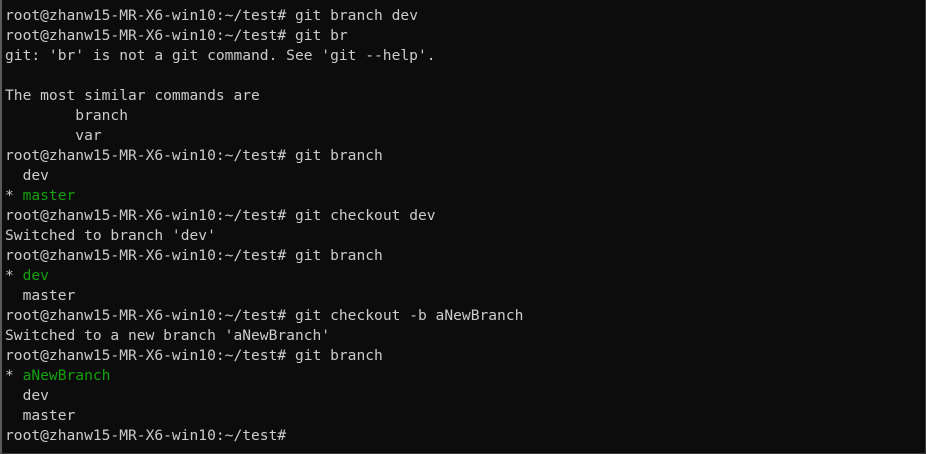 The width and height of the screenshot is (926, 454). I want to click on command-text: git br, so click(321, 35).